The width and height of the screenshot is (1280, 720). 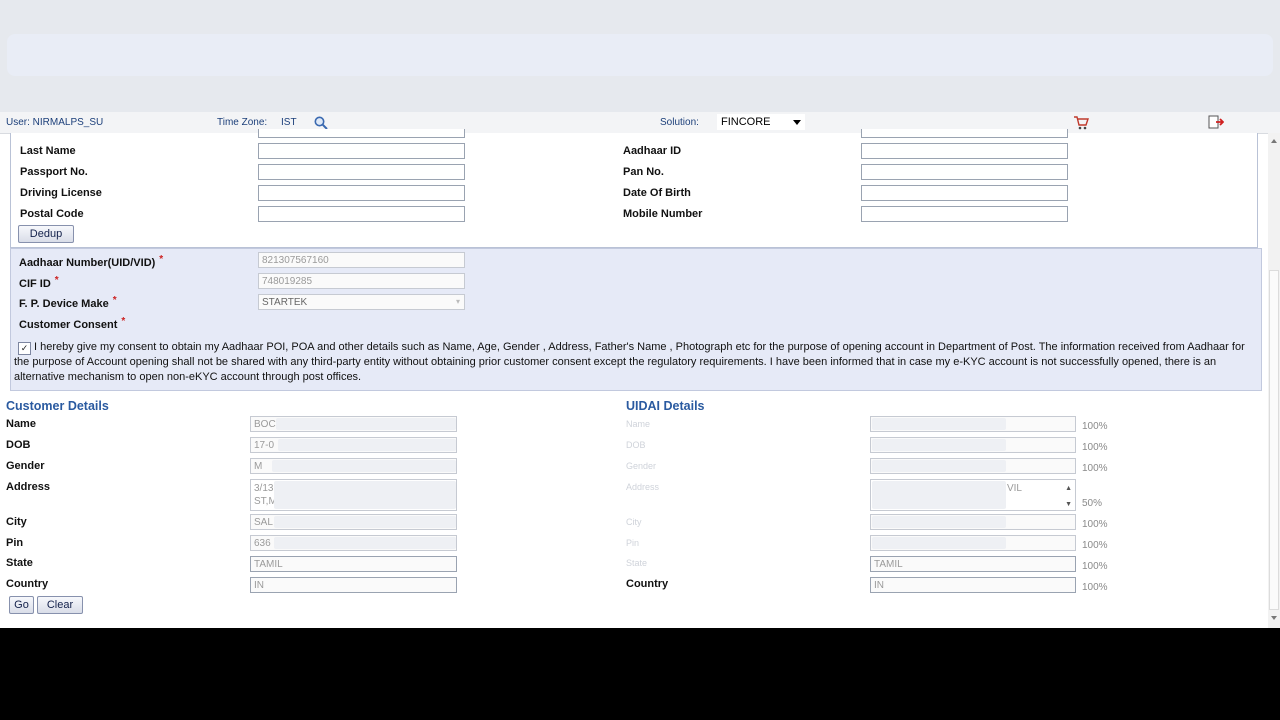 I want to click on letterbox-bottom, so click(x=640, y=674).